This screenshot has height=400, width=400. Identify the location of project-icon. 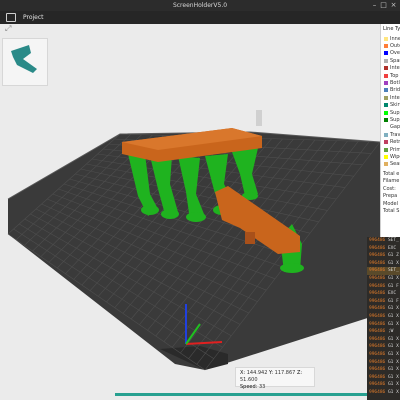
(11, 17).